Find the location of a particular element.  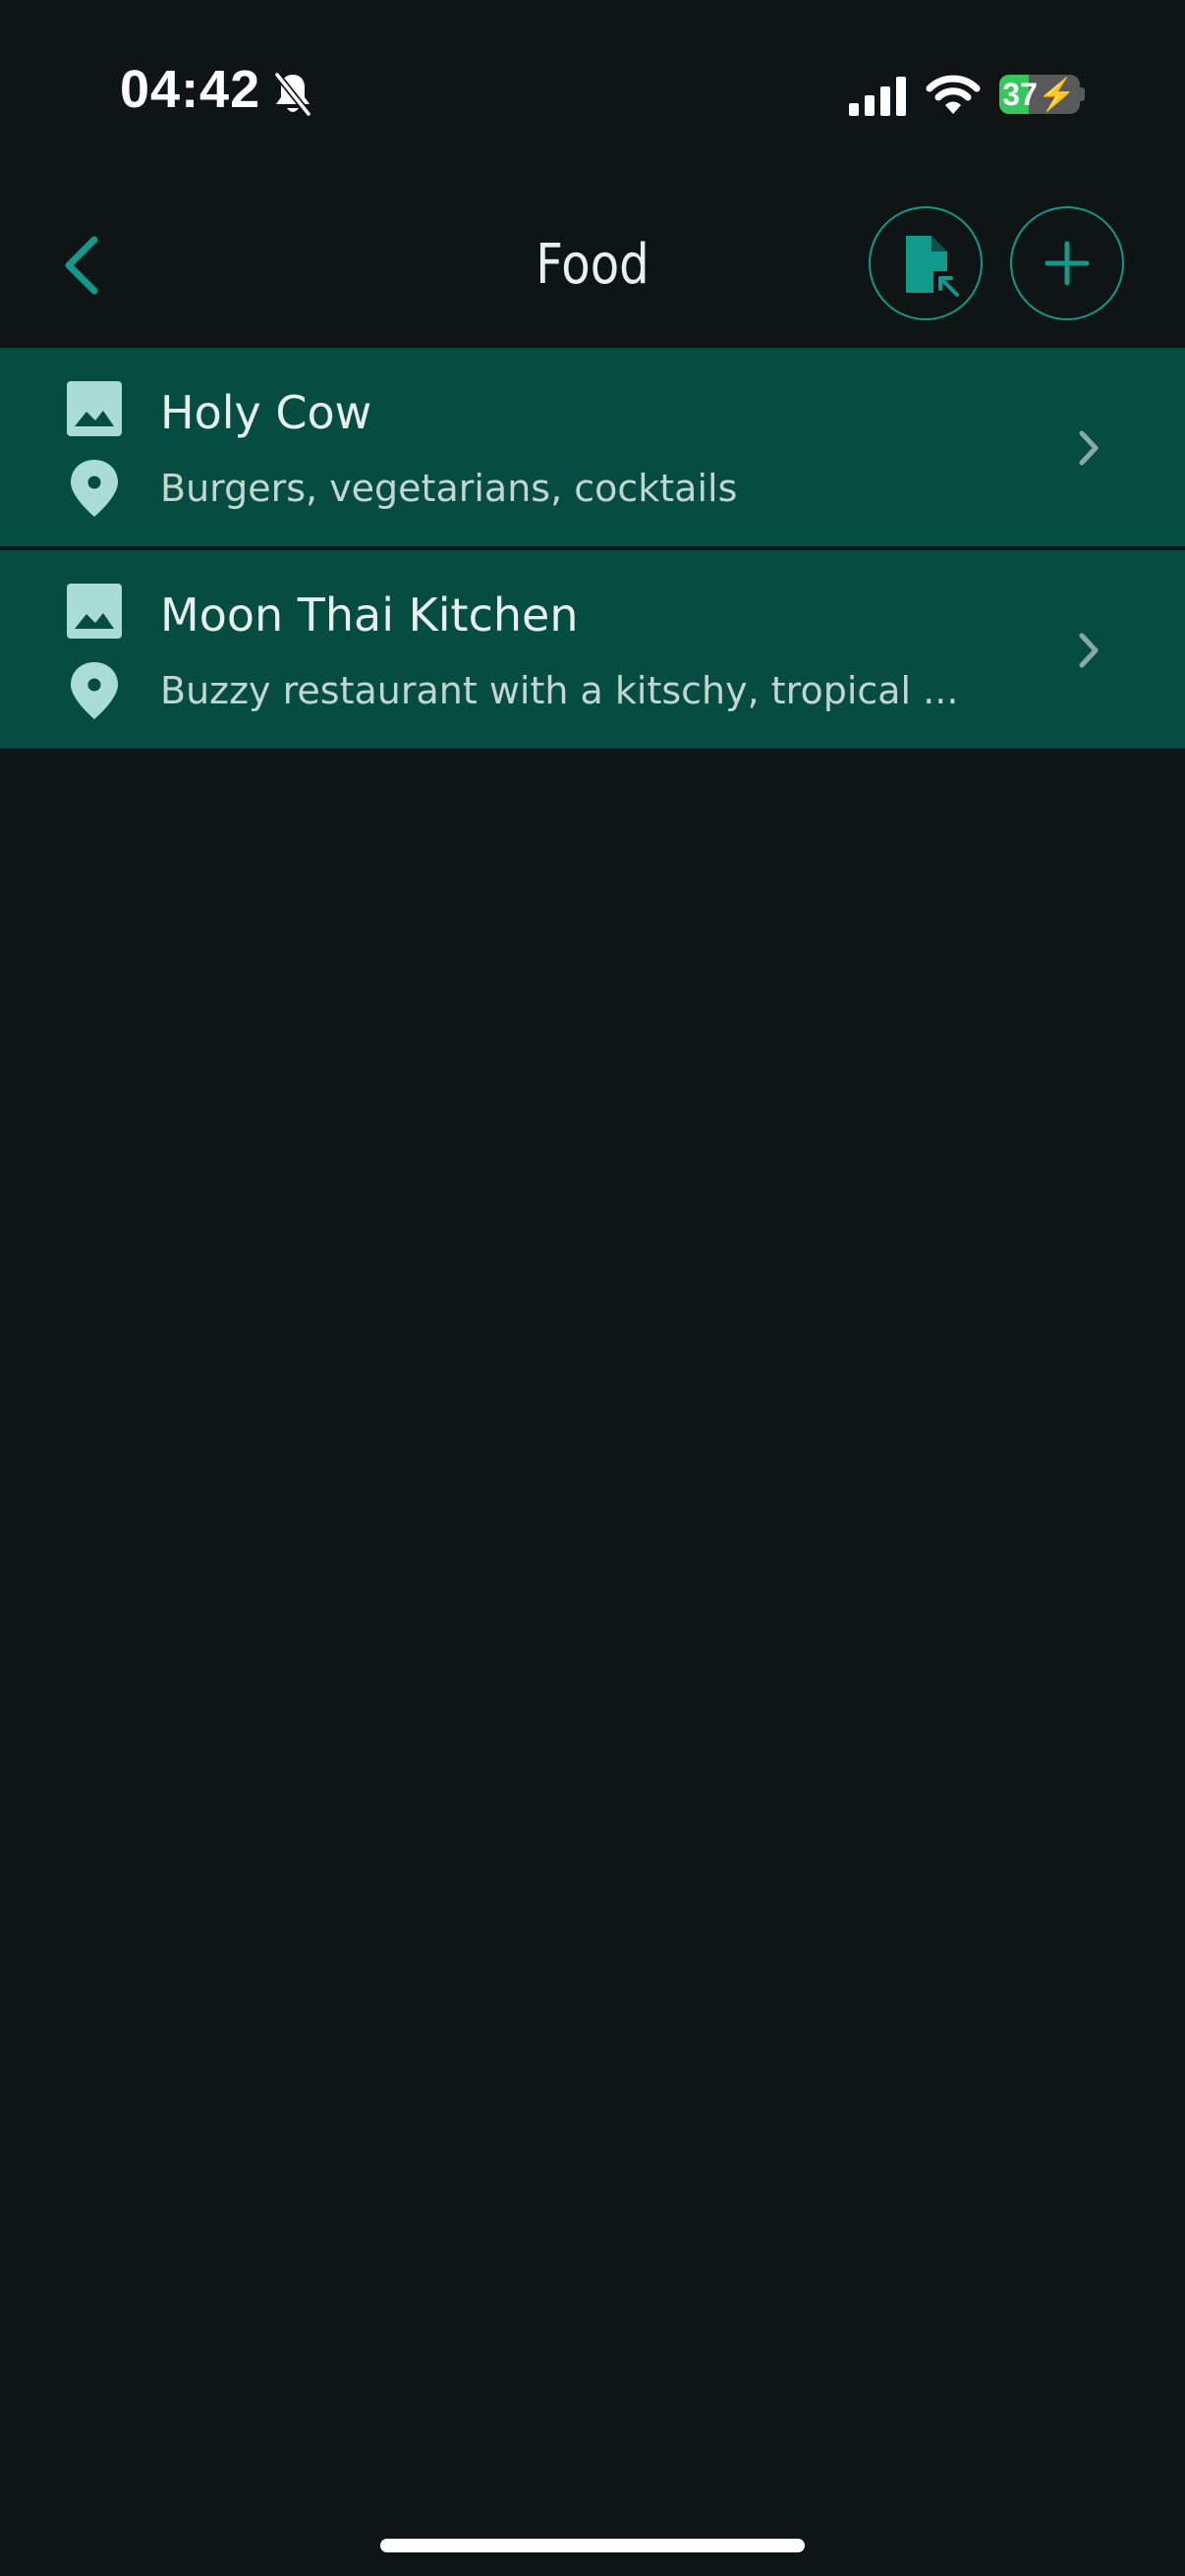

status-bar: 04:42 37⚡ is located at coordinates (592, 93).